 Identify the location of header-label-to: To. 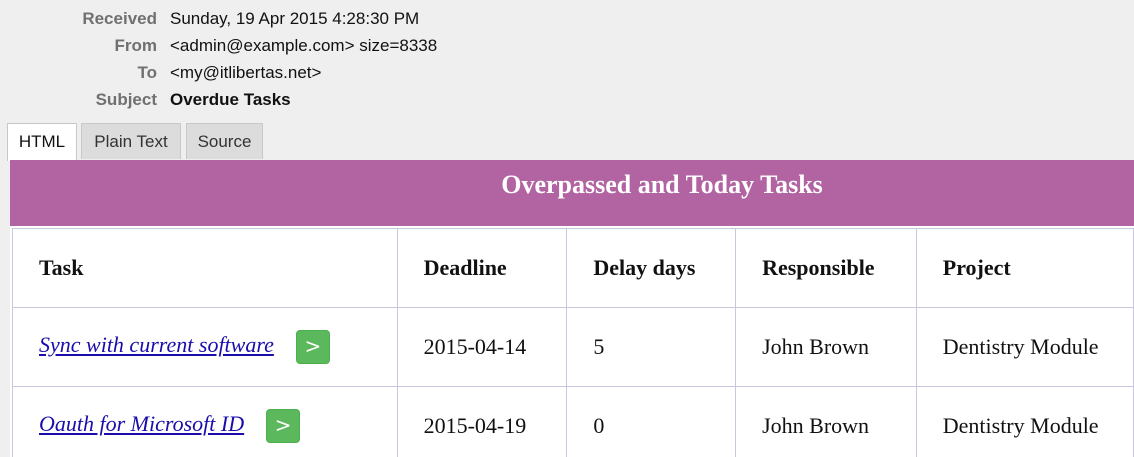
(147, 72).